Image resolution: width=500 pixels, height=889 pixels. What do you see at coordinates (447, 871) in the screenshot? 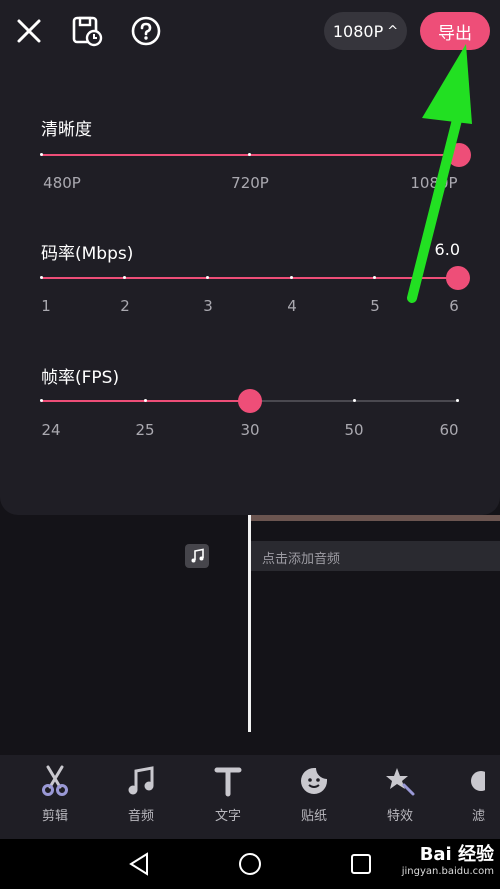
I see `watermark-url: jingyan.baidu.com` at bounding box center [447, 871].